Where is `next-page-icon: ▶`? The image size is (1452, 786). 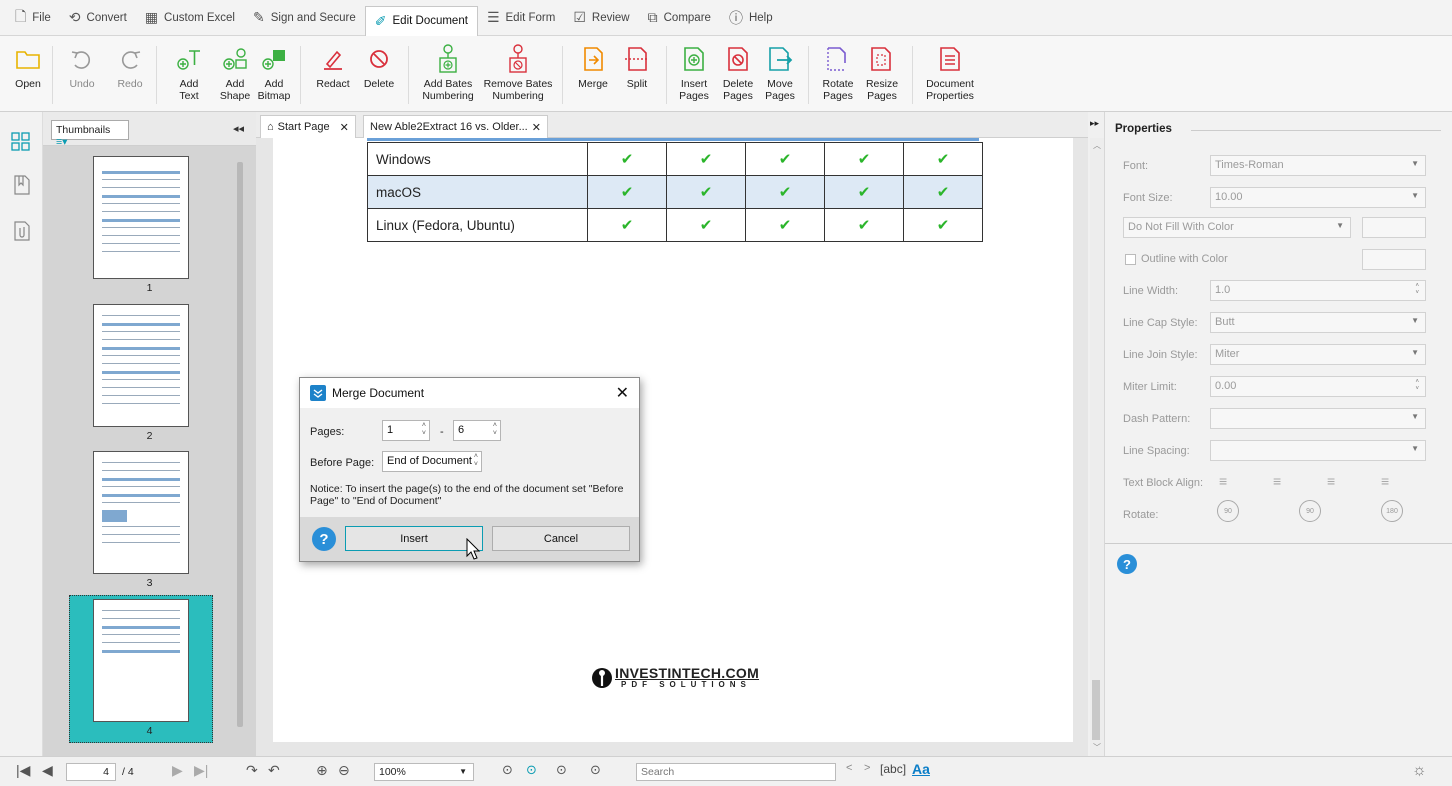 next-page-icon: ▶ is located at coordinates (177, 770).